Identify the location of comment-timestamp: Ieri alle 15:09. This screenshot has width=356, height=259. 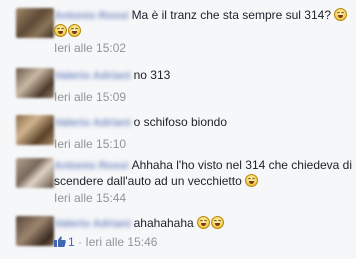
(203, 97).